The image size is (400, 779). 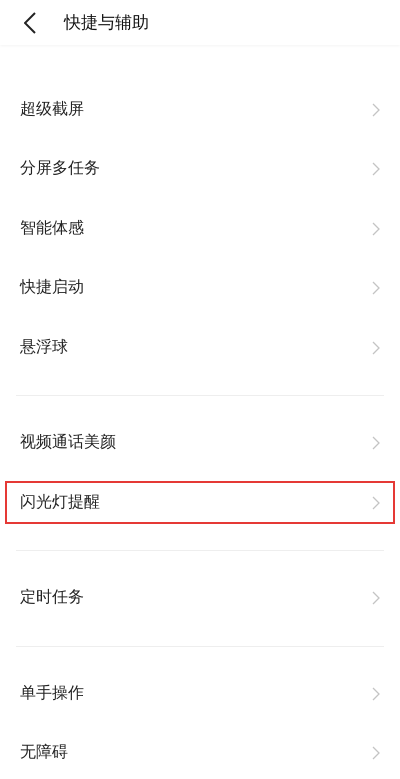 I want to click on settings-item: 定时任务, so click(x=200, y=598).